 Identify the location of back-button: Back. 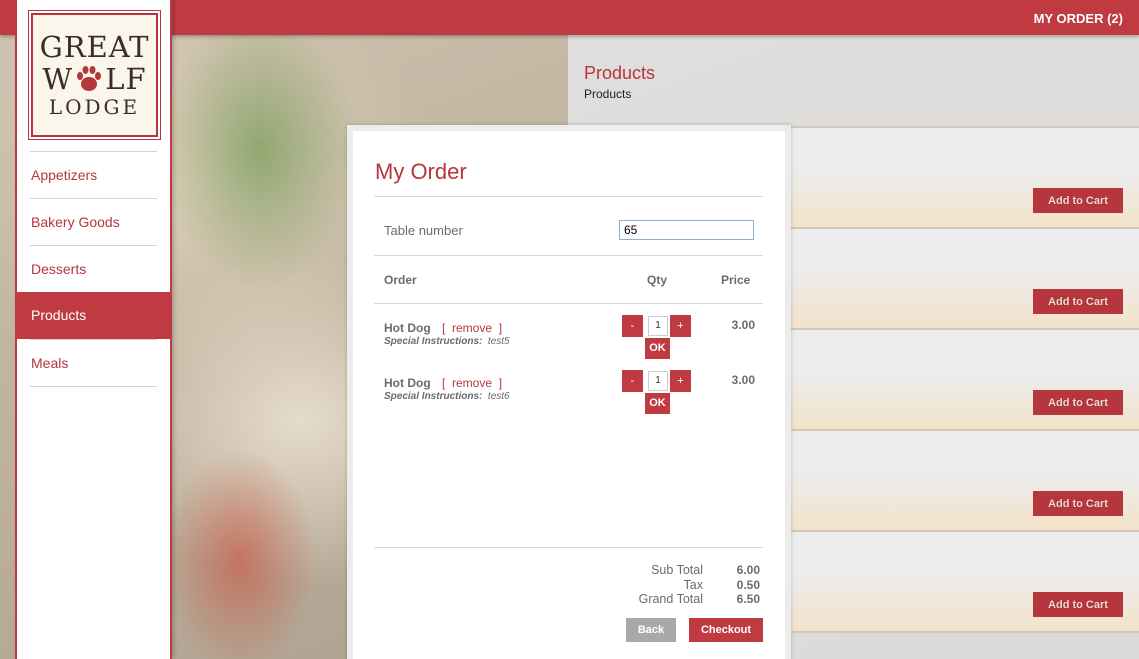
(651, 630).